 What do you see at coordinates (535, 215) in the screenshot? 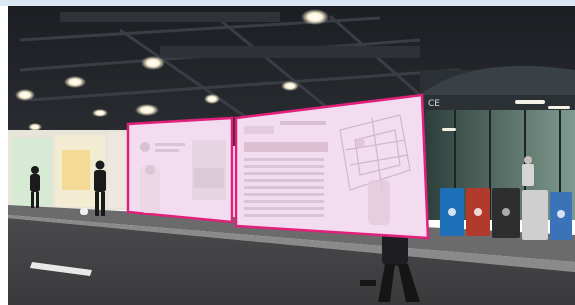
I see `bin-grey` at bounding box center [535, 215].